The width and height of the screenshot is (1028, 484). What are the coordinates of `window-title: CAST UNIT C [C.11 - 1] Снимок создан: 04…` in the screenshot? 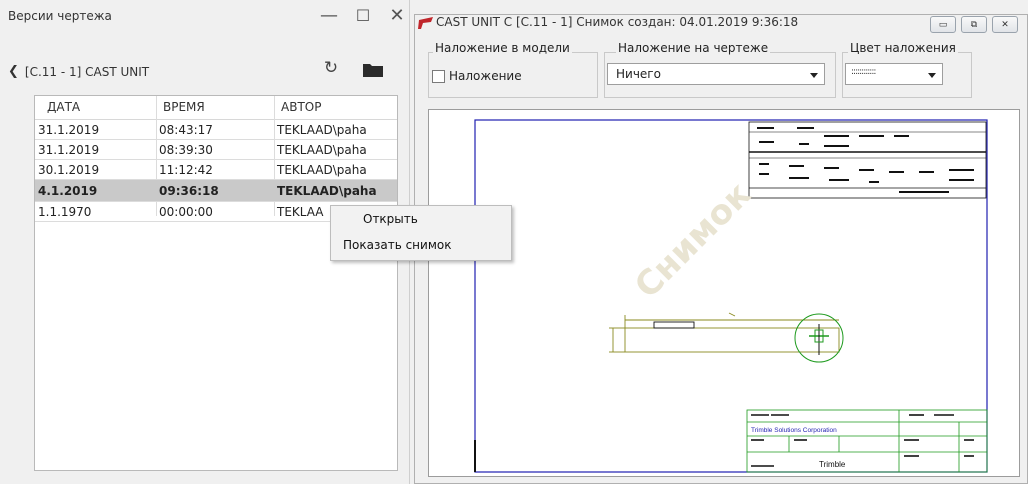 It's located at (617, 22).